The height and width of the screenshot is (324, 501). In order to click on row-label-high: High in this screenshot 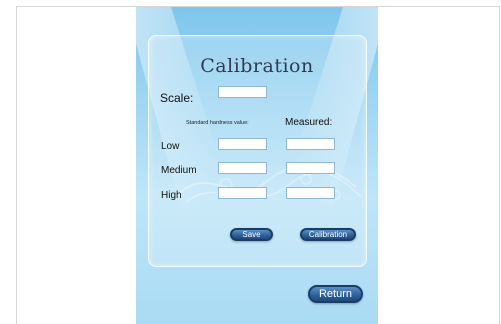, I will do `click(171, 195)`.